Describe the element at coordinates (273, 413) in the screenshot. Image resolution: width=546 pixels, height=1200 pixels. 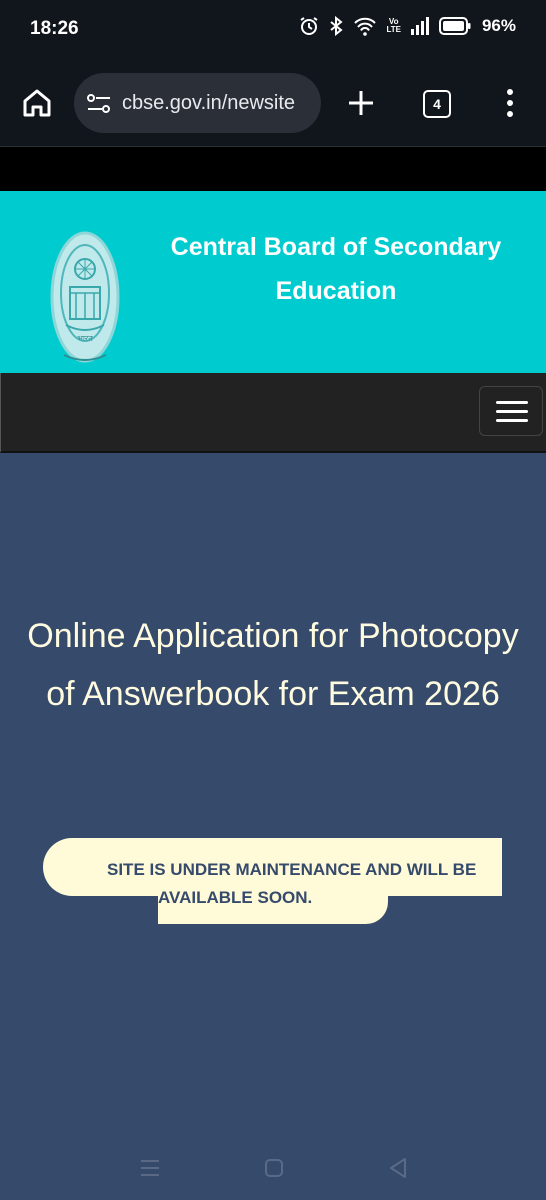
I see `navbar` at that location.